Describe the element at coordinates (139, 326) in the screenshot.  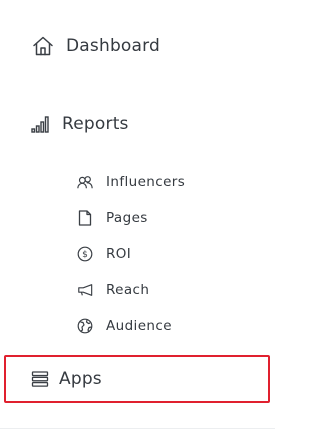
I see `nav-subitem-audience-label: Audience` at that location.